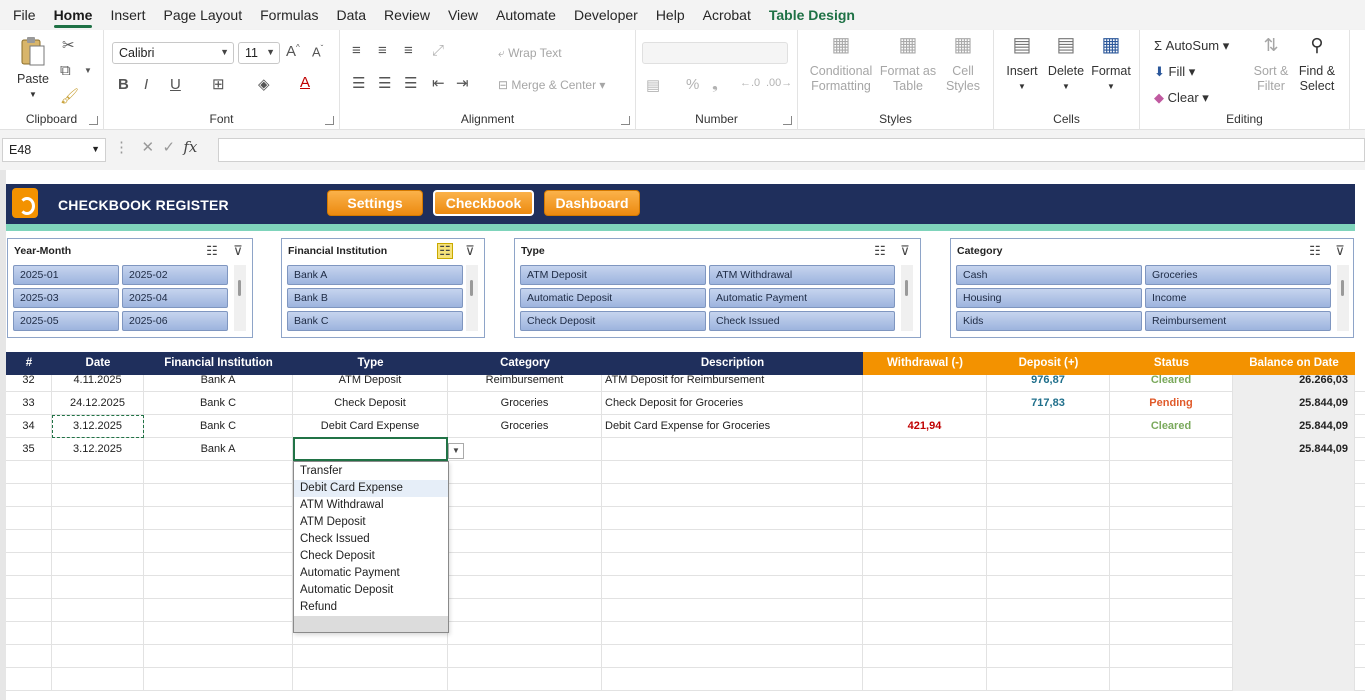 This screenshot has height=700, width=1365. Describe the element at coordinates (317, 51) in the screenshot. I see `decrease-font-icon: Aˇ` at that location.